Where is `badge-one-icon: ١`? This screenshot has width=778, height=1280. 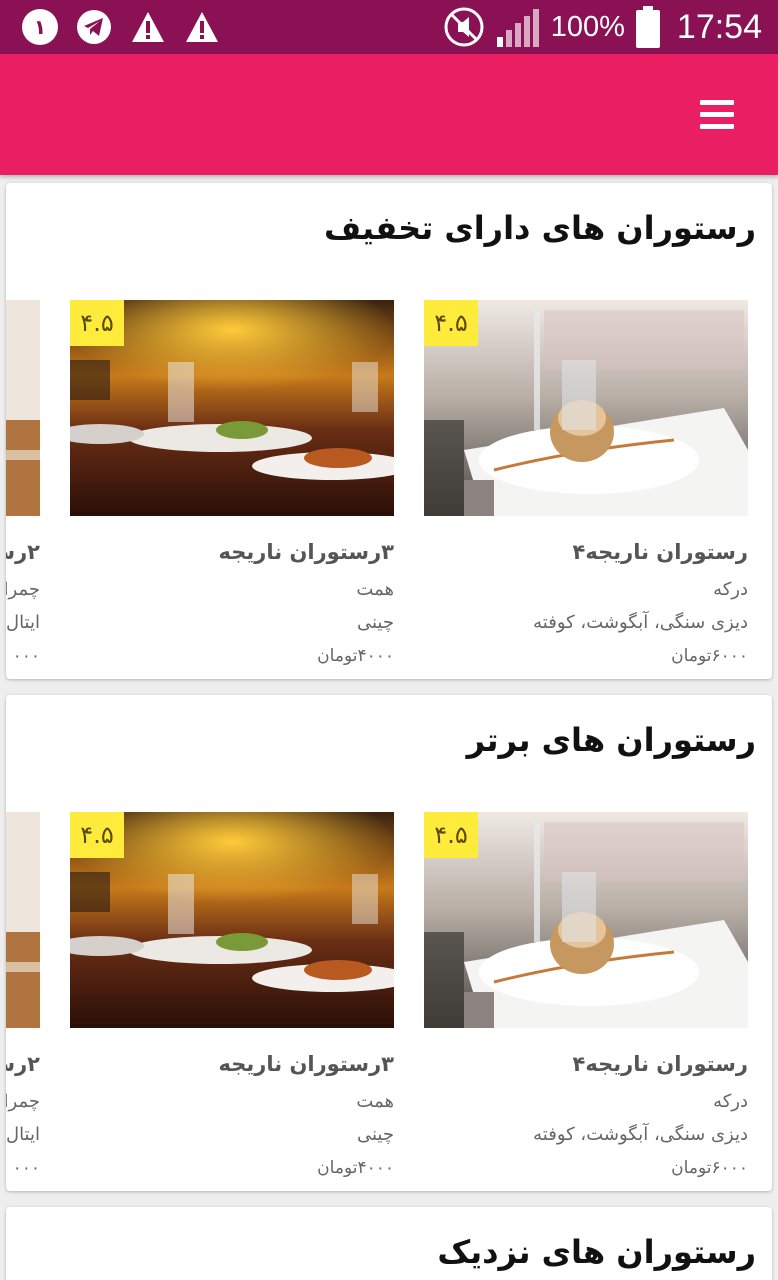 badge-one-icon: ١ is located at coordinates (40, 27).